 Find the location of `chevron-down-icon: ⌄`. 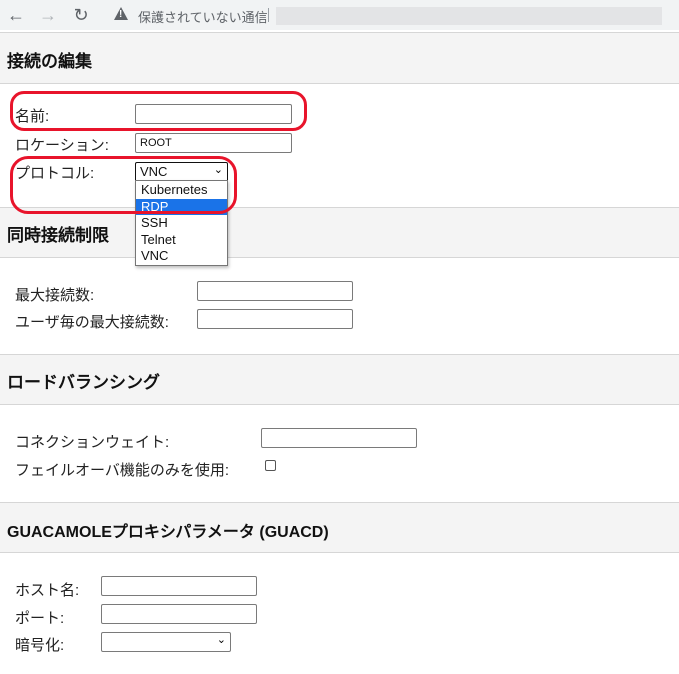

chevron-down-icon: ⌄ is located at coordinates (221, 640).